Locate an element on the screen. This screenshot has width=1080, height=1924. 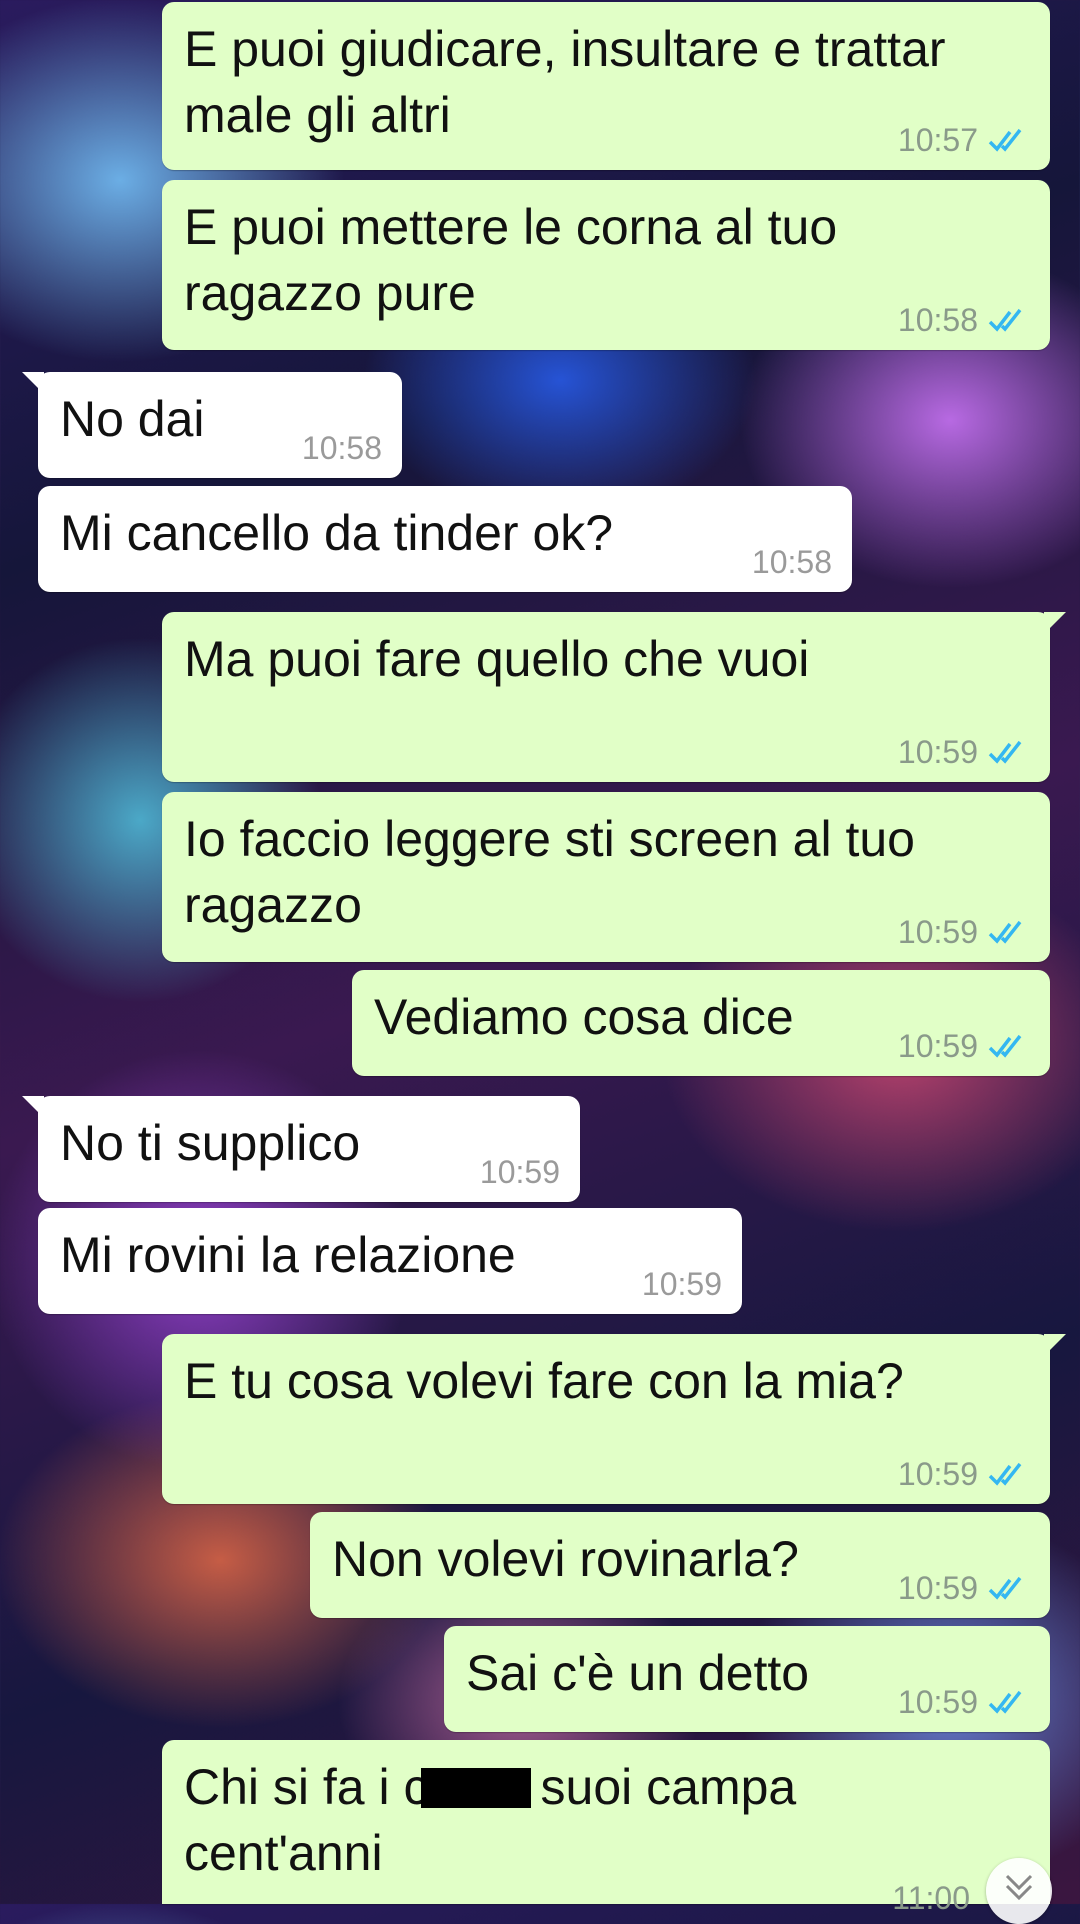
scroll-to-bottom-button is located at coordinates (1019, 1891).